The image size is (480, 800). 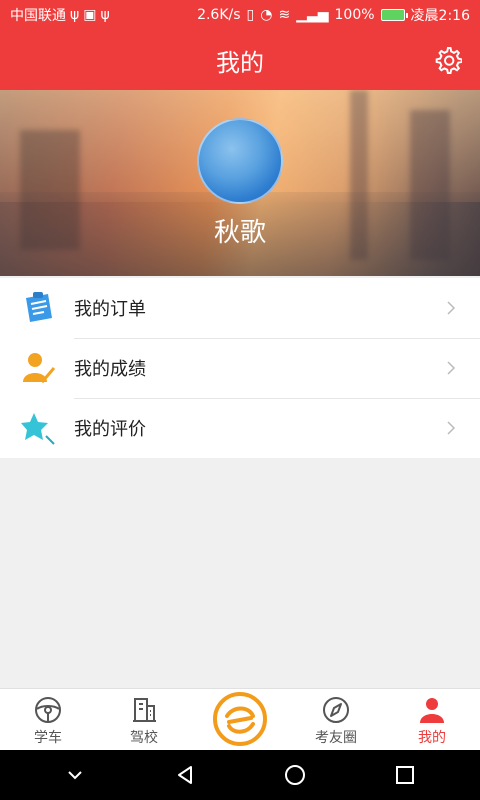 I want to click on home-button, so click(x=295, y=775).